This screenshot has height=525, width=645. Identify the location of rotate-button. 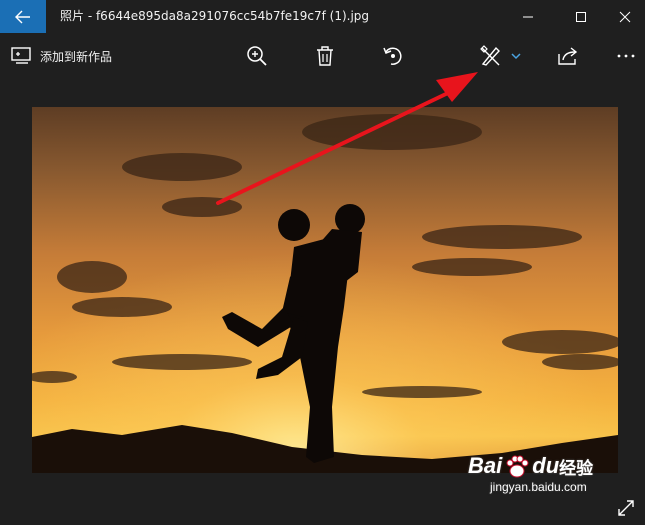
(393, 56).